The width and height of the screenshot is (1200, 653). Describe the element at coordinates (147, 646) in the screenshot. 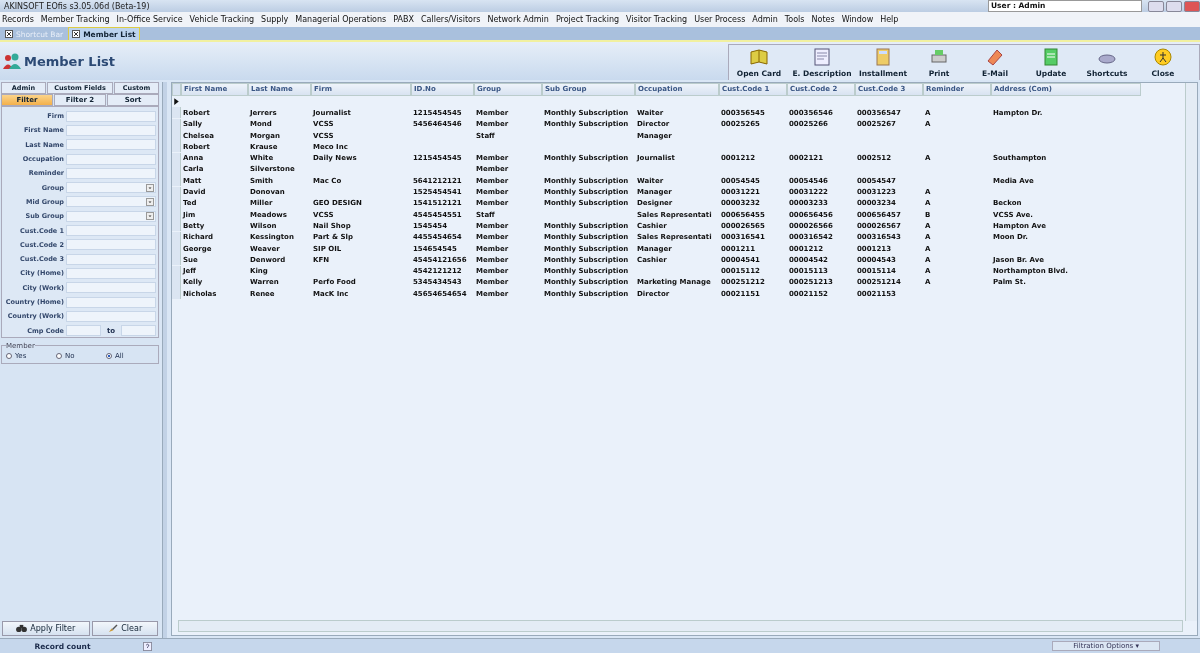

I see `help-icon` at that location.